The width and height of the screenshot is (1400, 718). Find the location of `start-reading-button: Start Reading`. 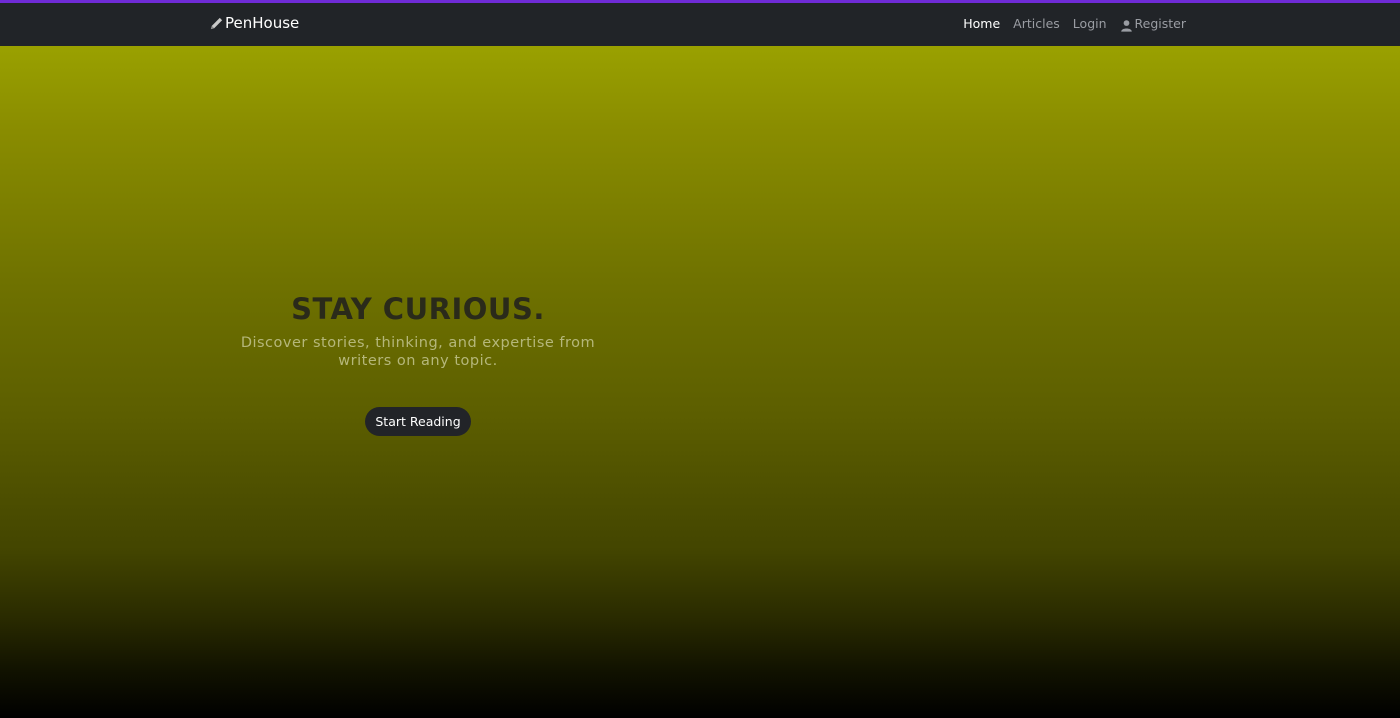

start-reading-button: Start Reading is located at coordinates (418, 421).